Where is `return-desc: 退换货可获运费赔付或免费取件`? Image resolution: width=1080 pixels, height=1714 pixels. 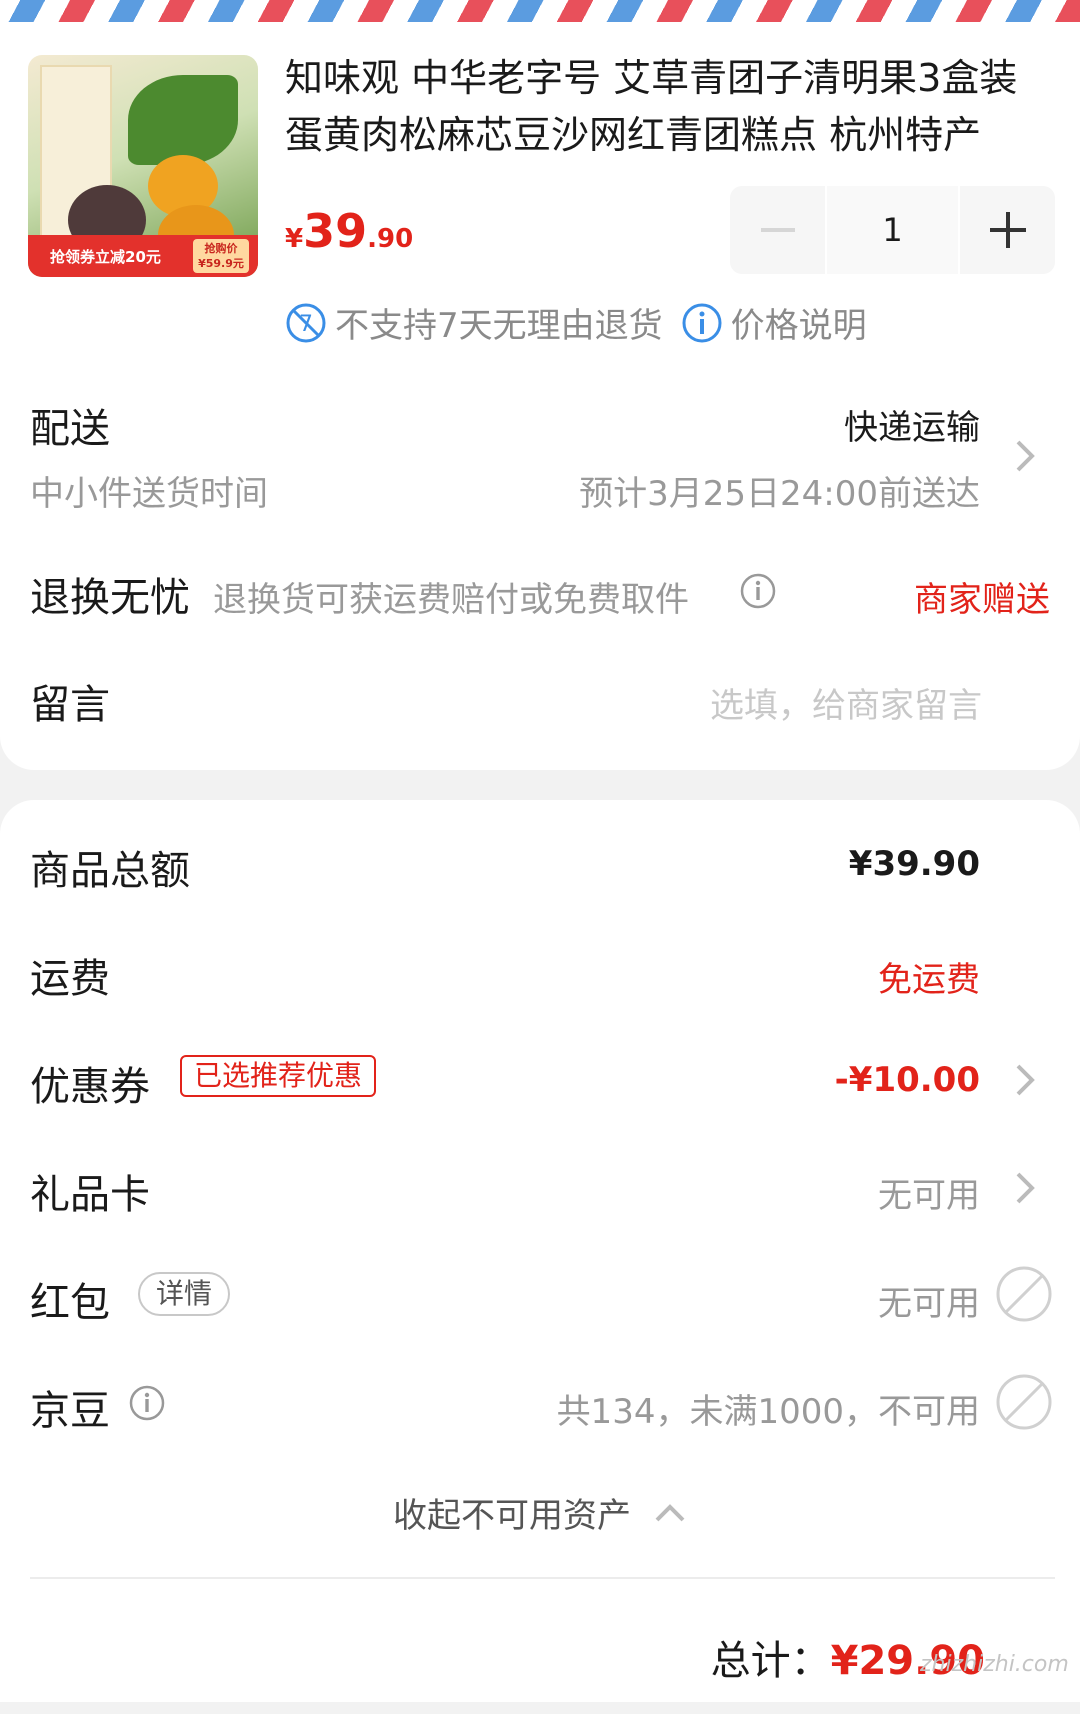 return-desc: 退换货可获运费赔付或免费取件 is located at coordinates (451, 600).